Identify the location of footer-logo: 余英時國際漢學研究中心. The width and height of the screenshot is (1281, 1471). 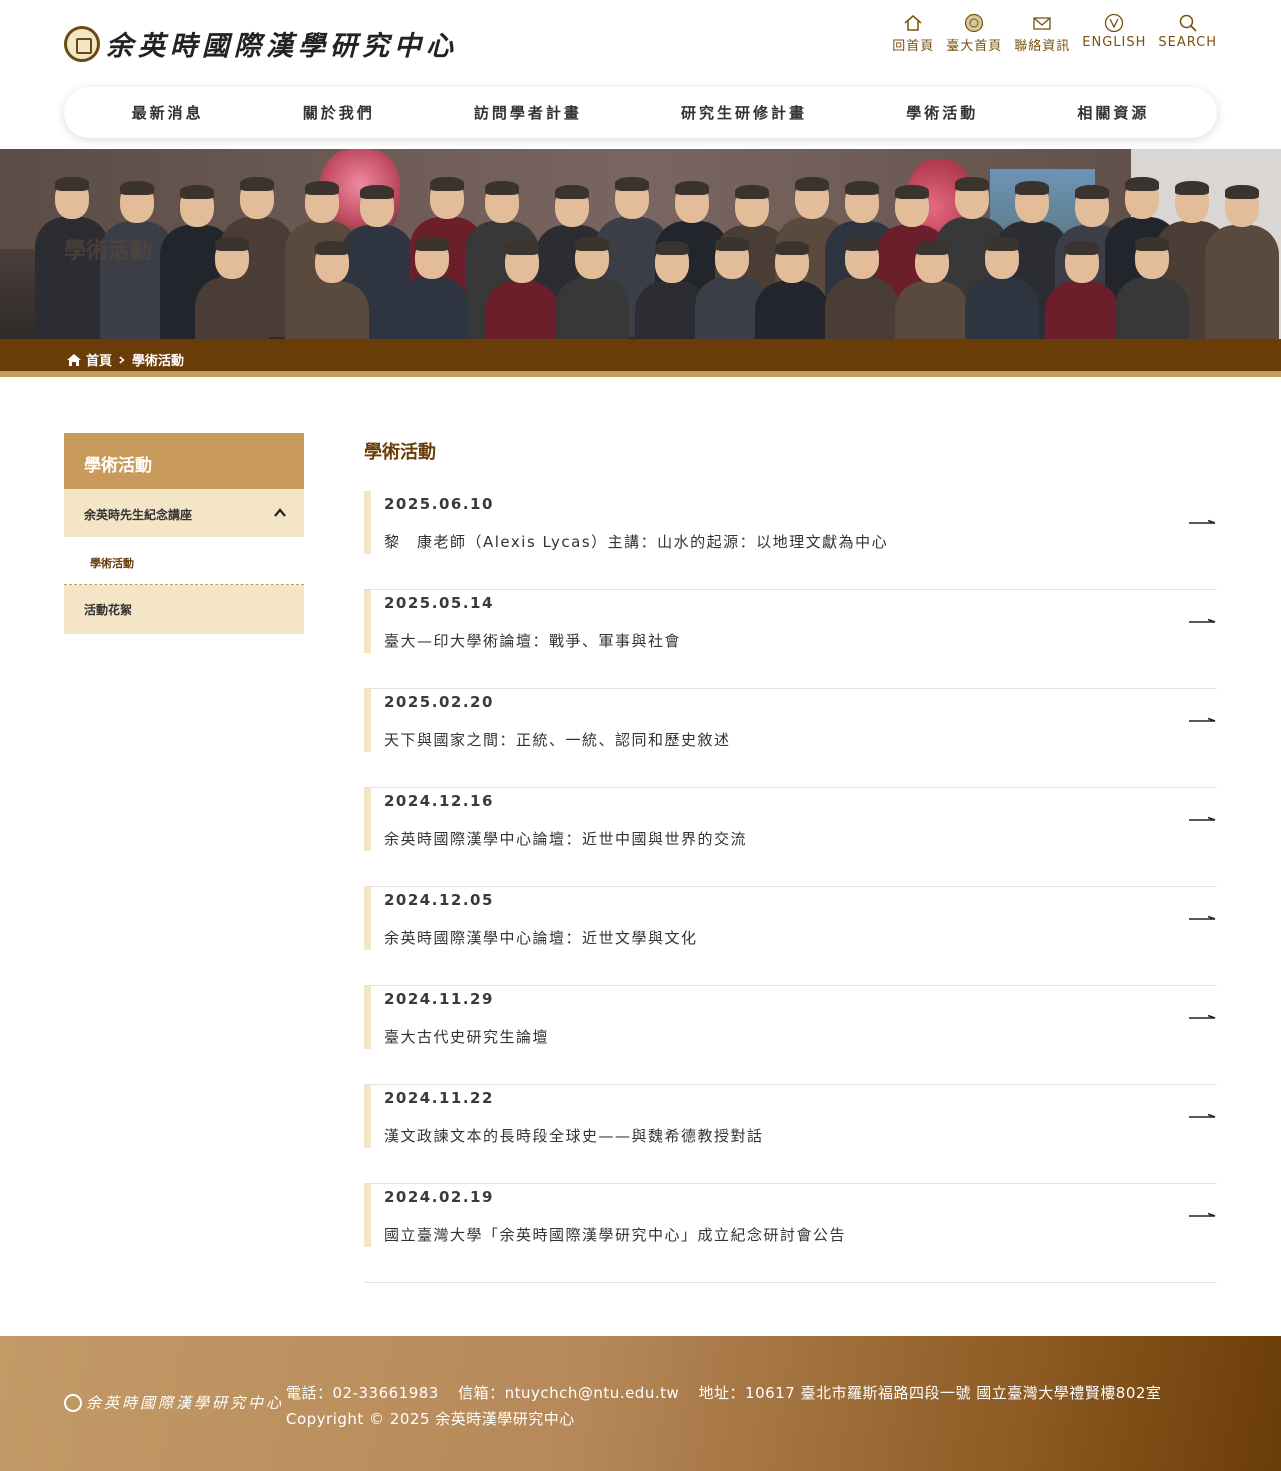
(174, 1402).